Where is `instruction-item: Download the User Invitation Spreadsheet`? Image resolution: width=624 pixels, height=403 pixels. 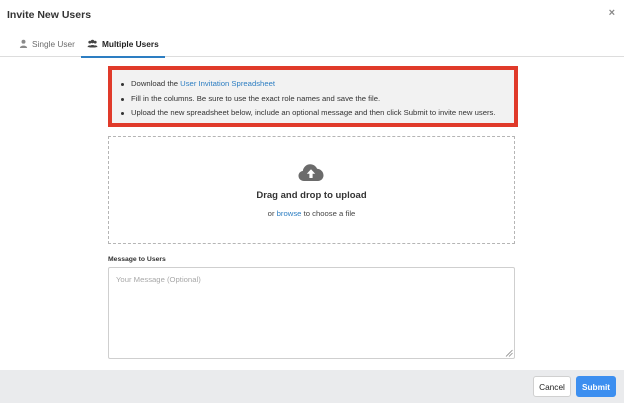 instruction-item: Download the User Invitation Spreadsheet is located at coordinates (317, 84).